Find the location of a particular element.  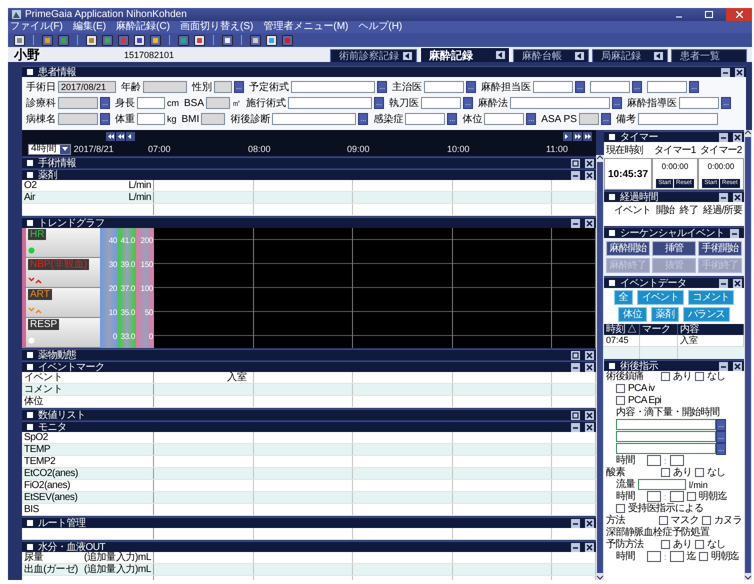

filter-button: コメント is located at coordinates (711, 297).